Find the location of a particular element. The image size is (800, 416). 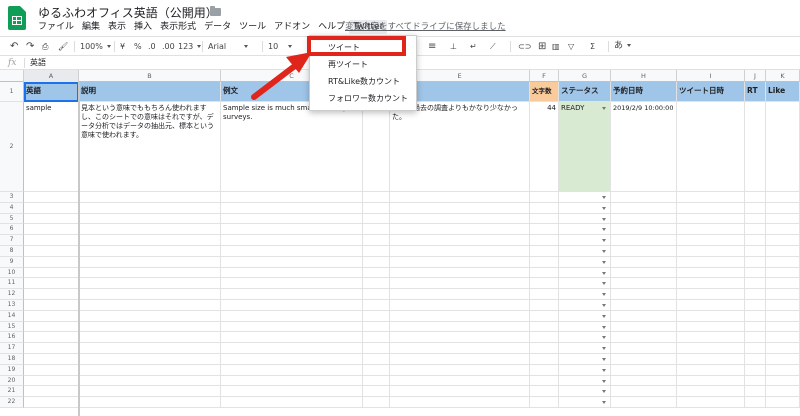

annotation-arrow-icon is located at coordinates (281, 76).